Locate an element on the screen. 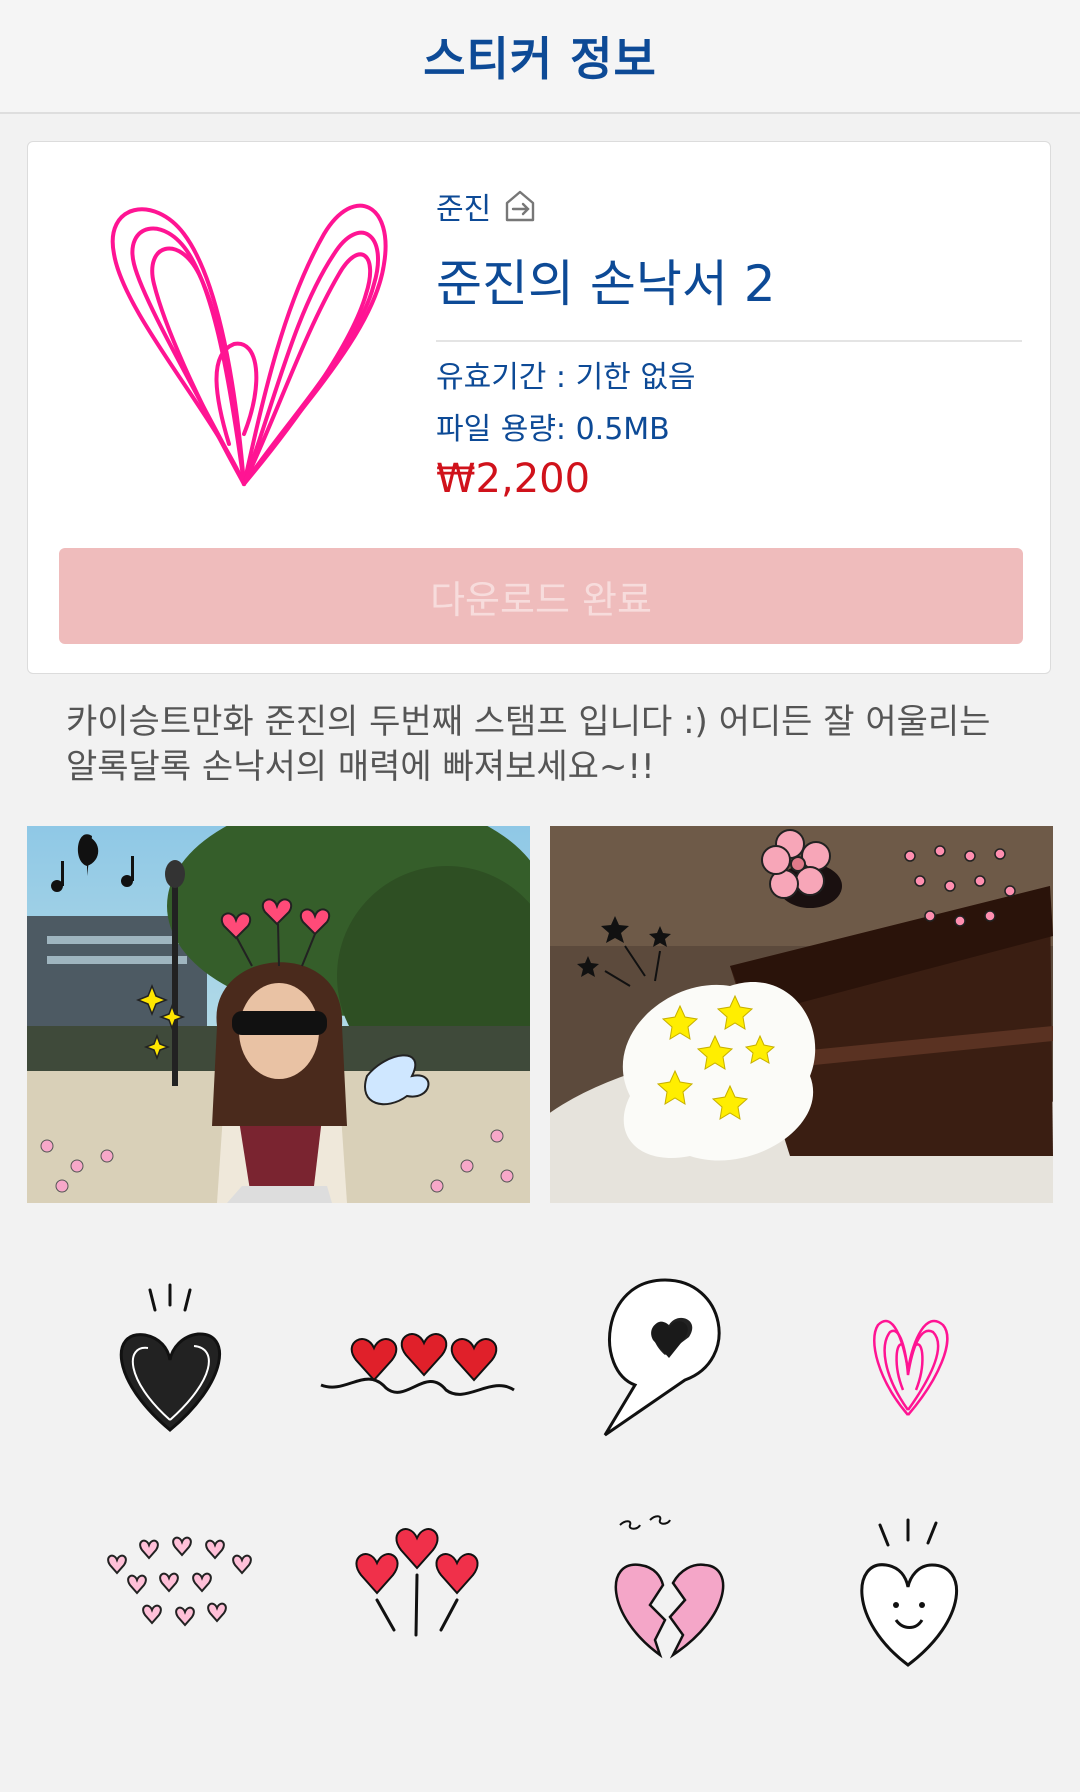 Image resolution: width=1080 pixels, height=1792 pixels. sticker-heart-lollipops is located at coordinates (416, 1595).